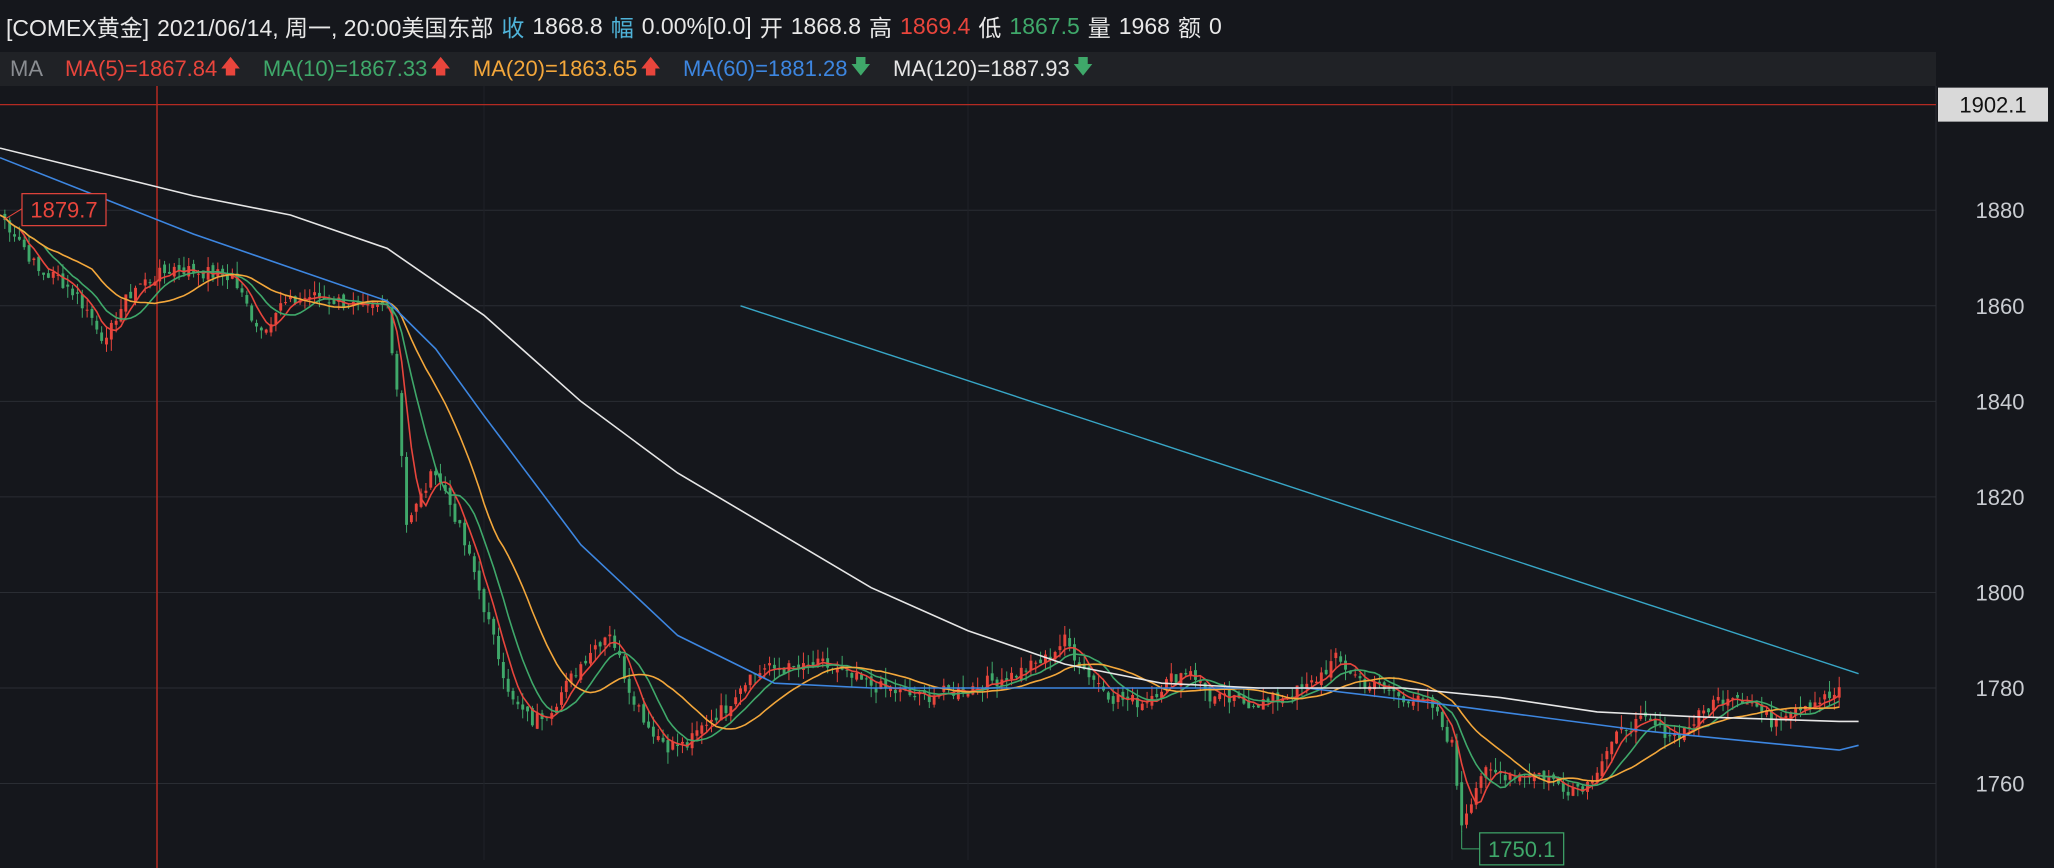 Image resolution: width=2054 pixels, height=868 pixels. Describe the element at coordinates (2000, 497) in the screenshot. I see `y-tick-label: 1820` at that location.